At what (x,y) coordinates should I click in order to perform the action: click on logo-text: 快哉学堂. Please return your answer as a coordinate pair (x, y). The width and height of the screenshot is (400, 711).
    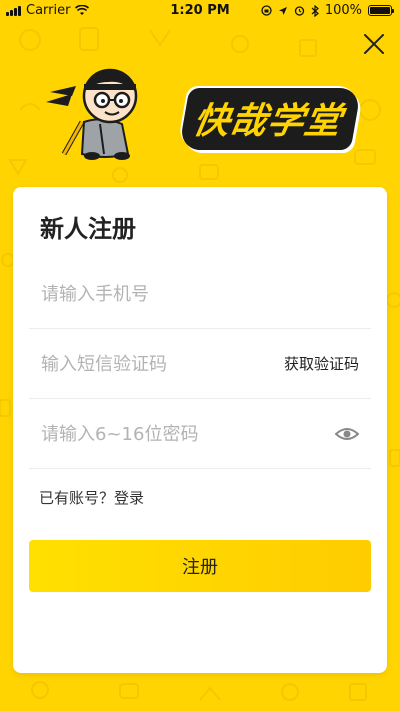
    Looking at the image, I should click on (270, 119).